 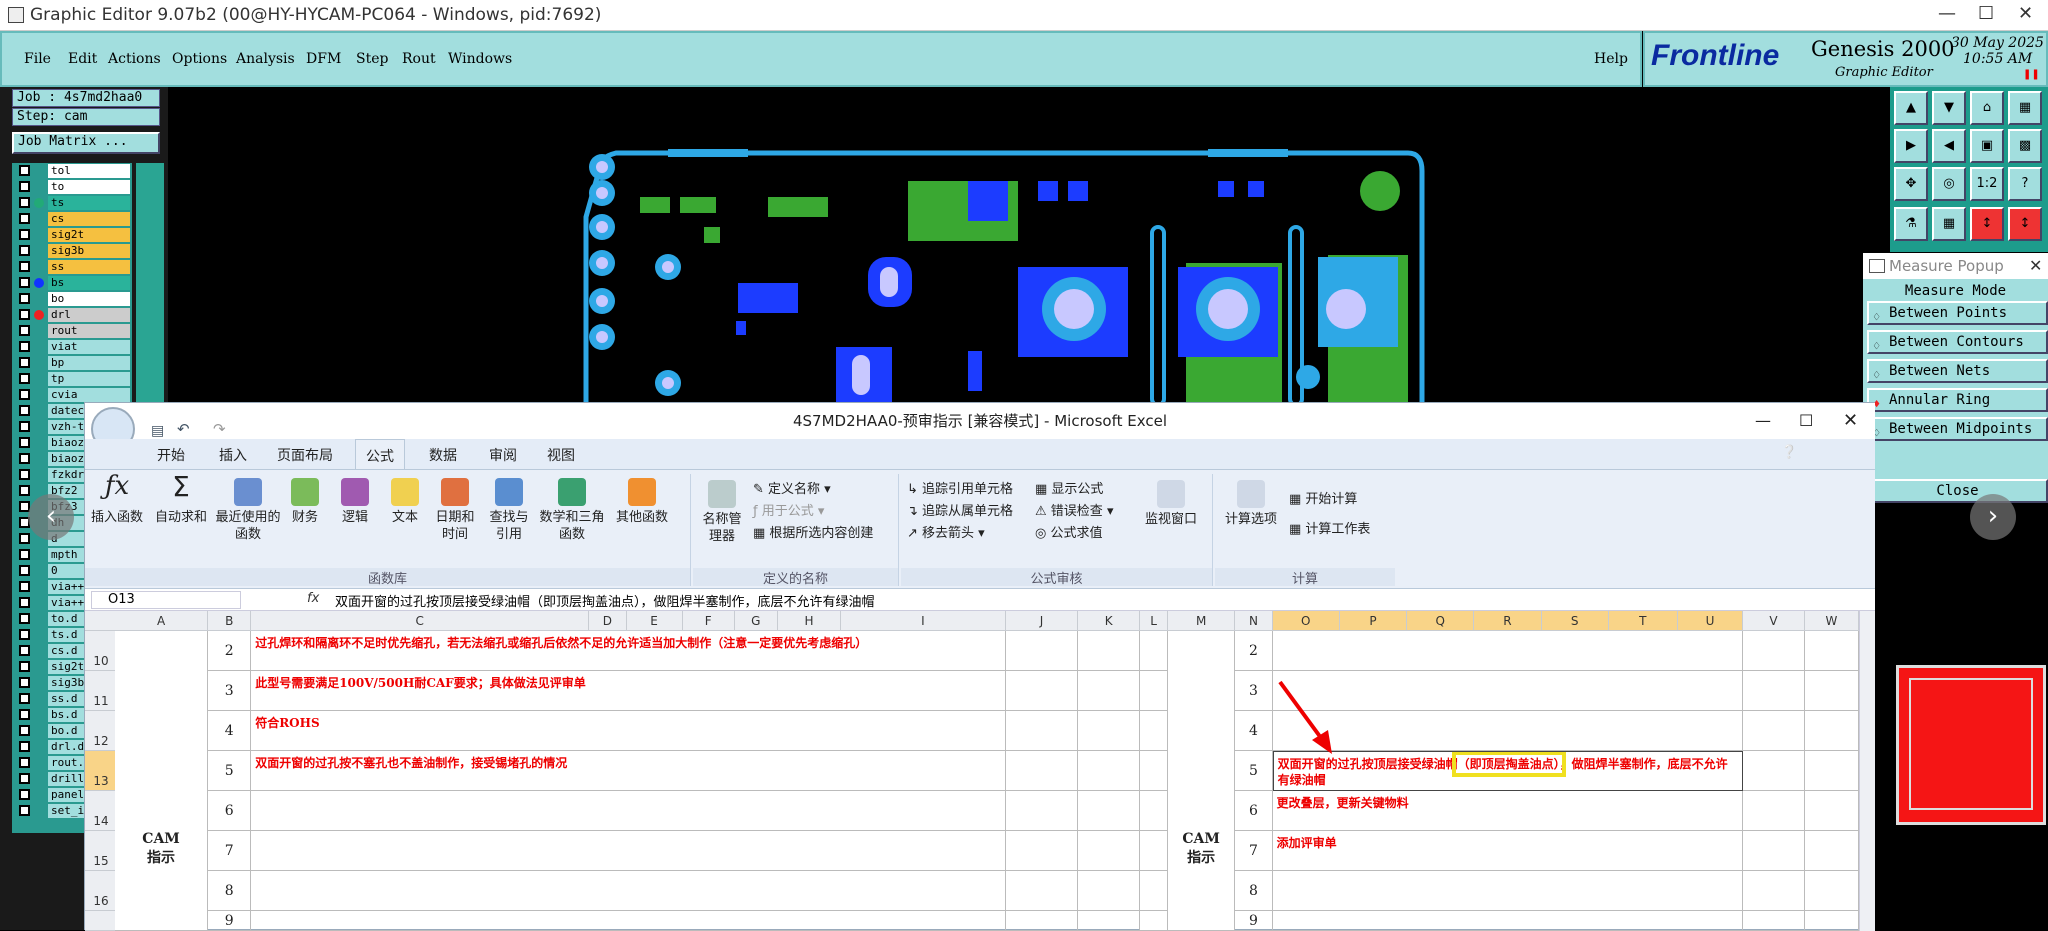 What do you see at coordinates (1987, 146) in the screenshot?
I see `split-icon: ▣` at bounding box center [1987, 146].